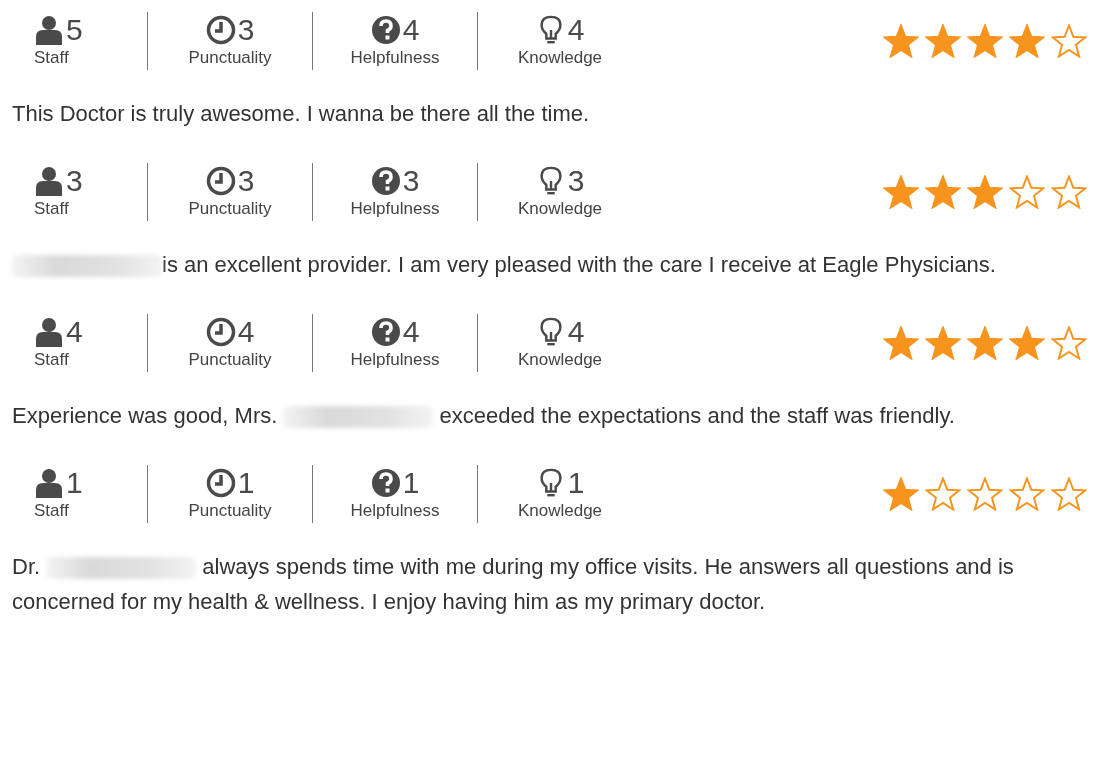 Image resolution: width=1105 pixels, height=760 pixels. What do you see at coordinates (513, 584) in the screenshot?
I see `review-text: Dr. always spends time with me during my office visits. He answers all questions and is concerned for my health & wellness. I enjoy having him as my primary doctor.` at bounding box center [513, 584].